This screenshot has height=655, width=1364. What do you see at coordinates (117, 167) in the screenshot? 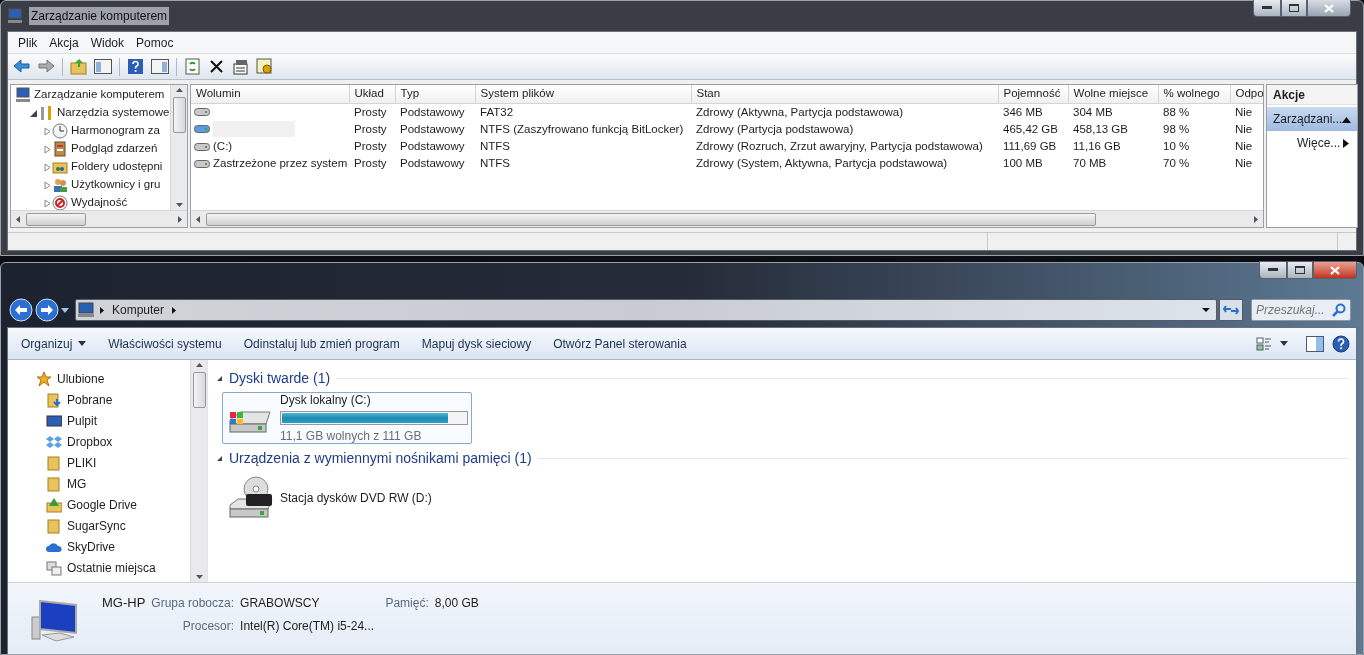
I see `tree-item: Foldery udostępni` at bounding box center [117, 167].